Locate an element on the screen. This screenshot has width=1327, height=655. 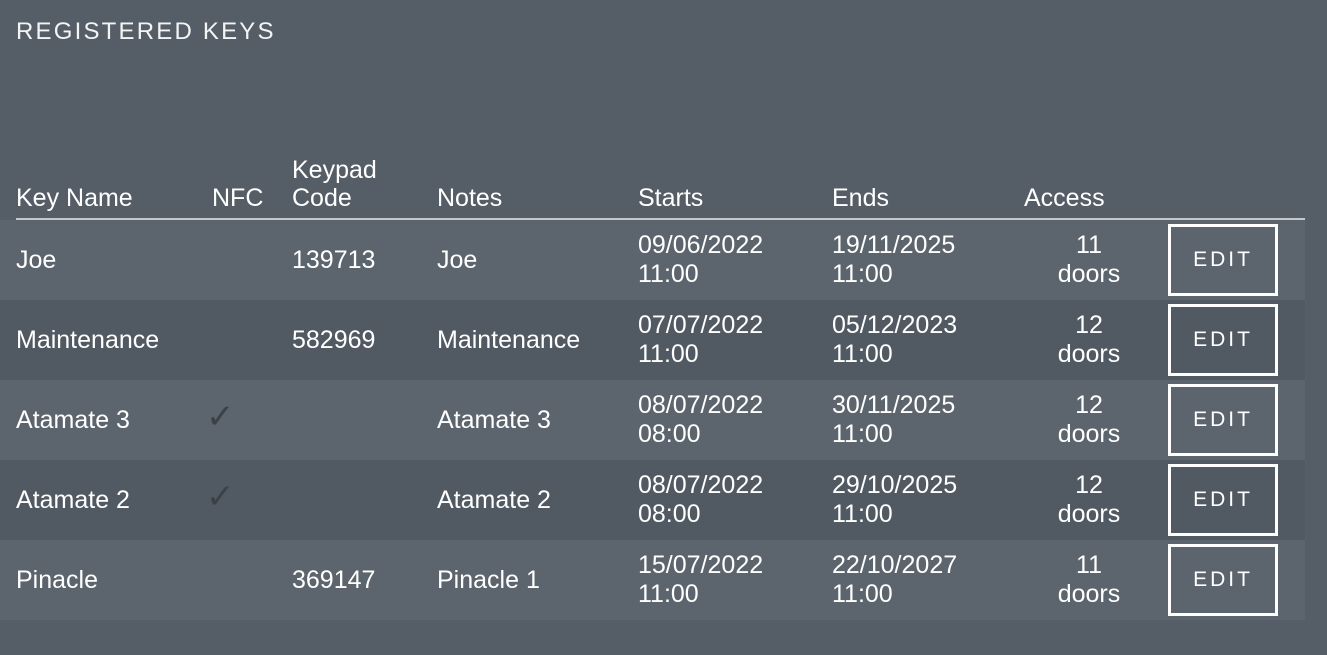
cell-ends: 22/10/2027 11:00 is located at coordinates (927, 580).